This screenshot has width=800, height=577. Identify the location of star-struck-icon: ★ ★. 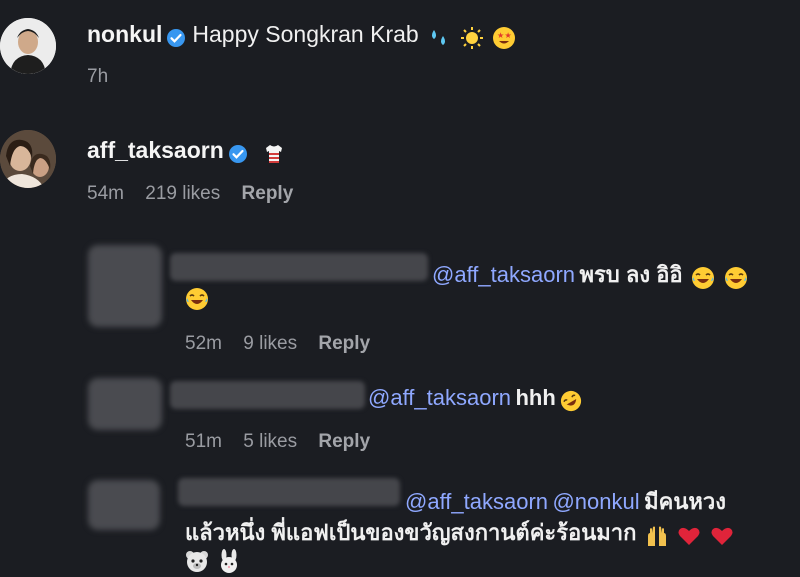
(504, 37).